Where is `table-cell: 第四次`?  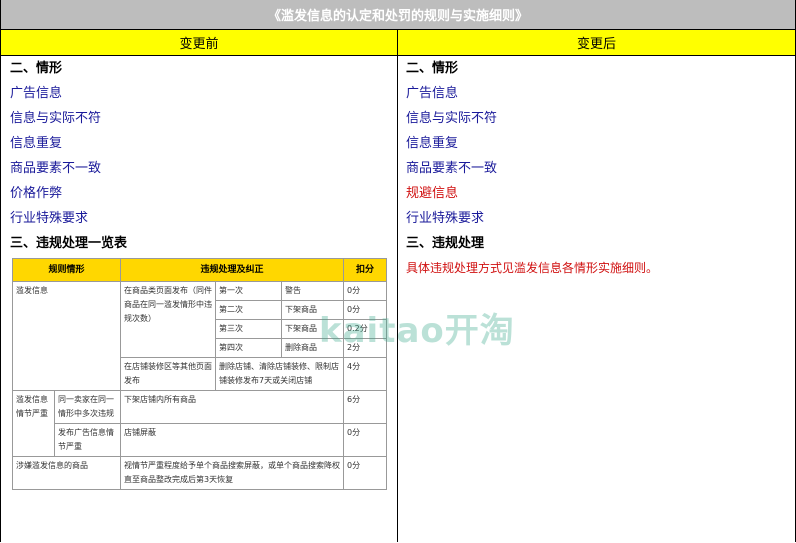 table-cell: 第四次 is located at coordinates (249, 348).